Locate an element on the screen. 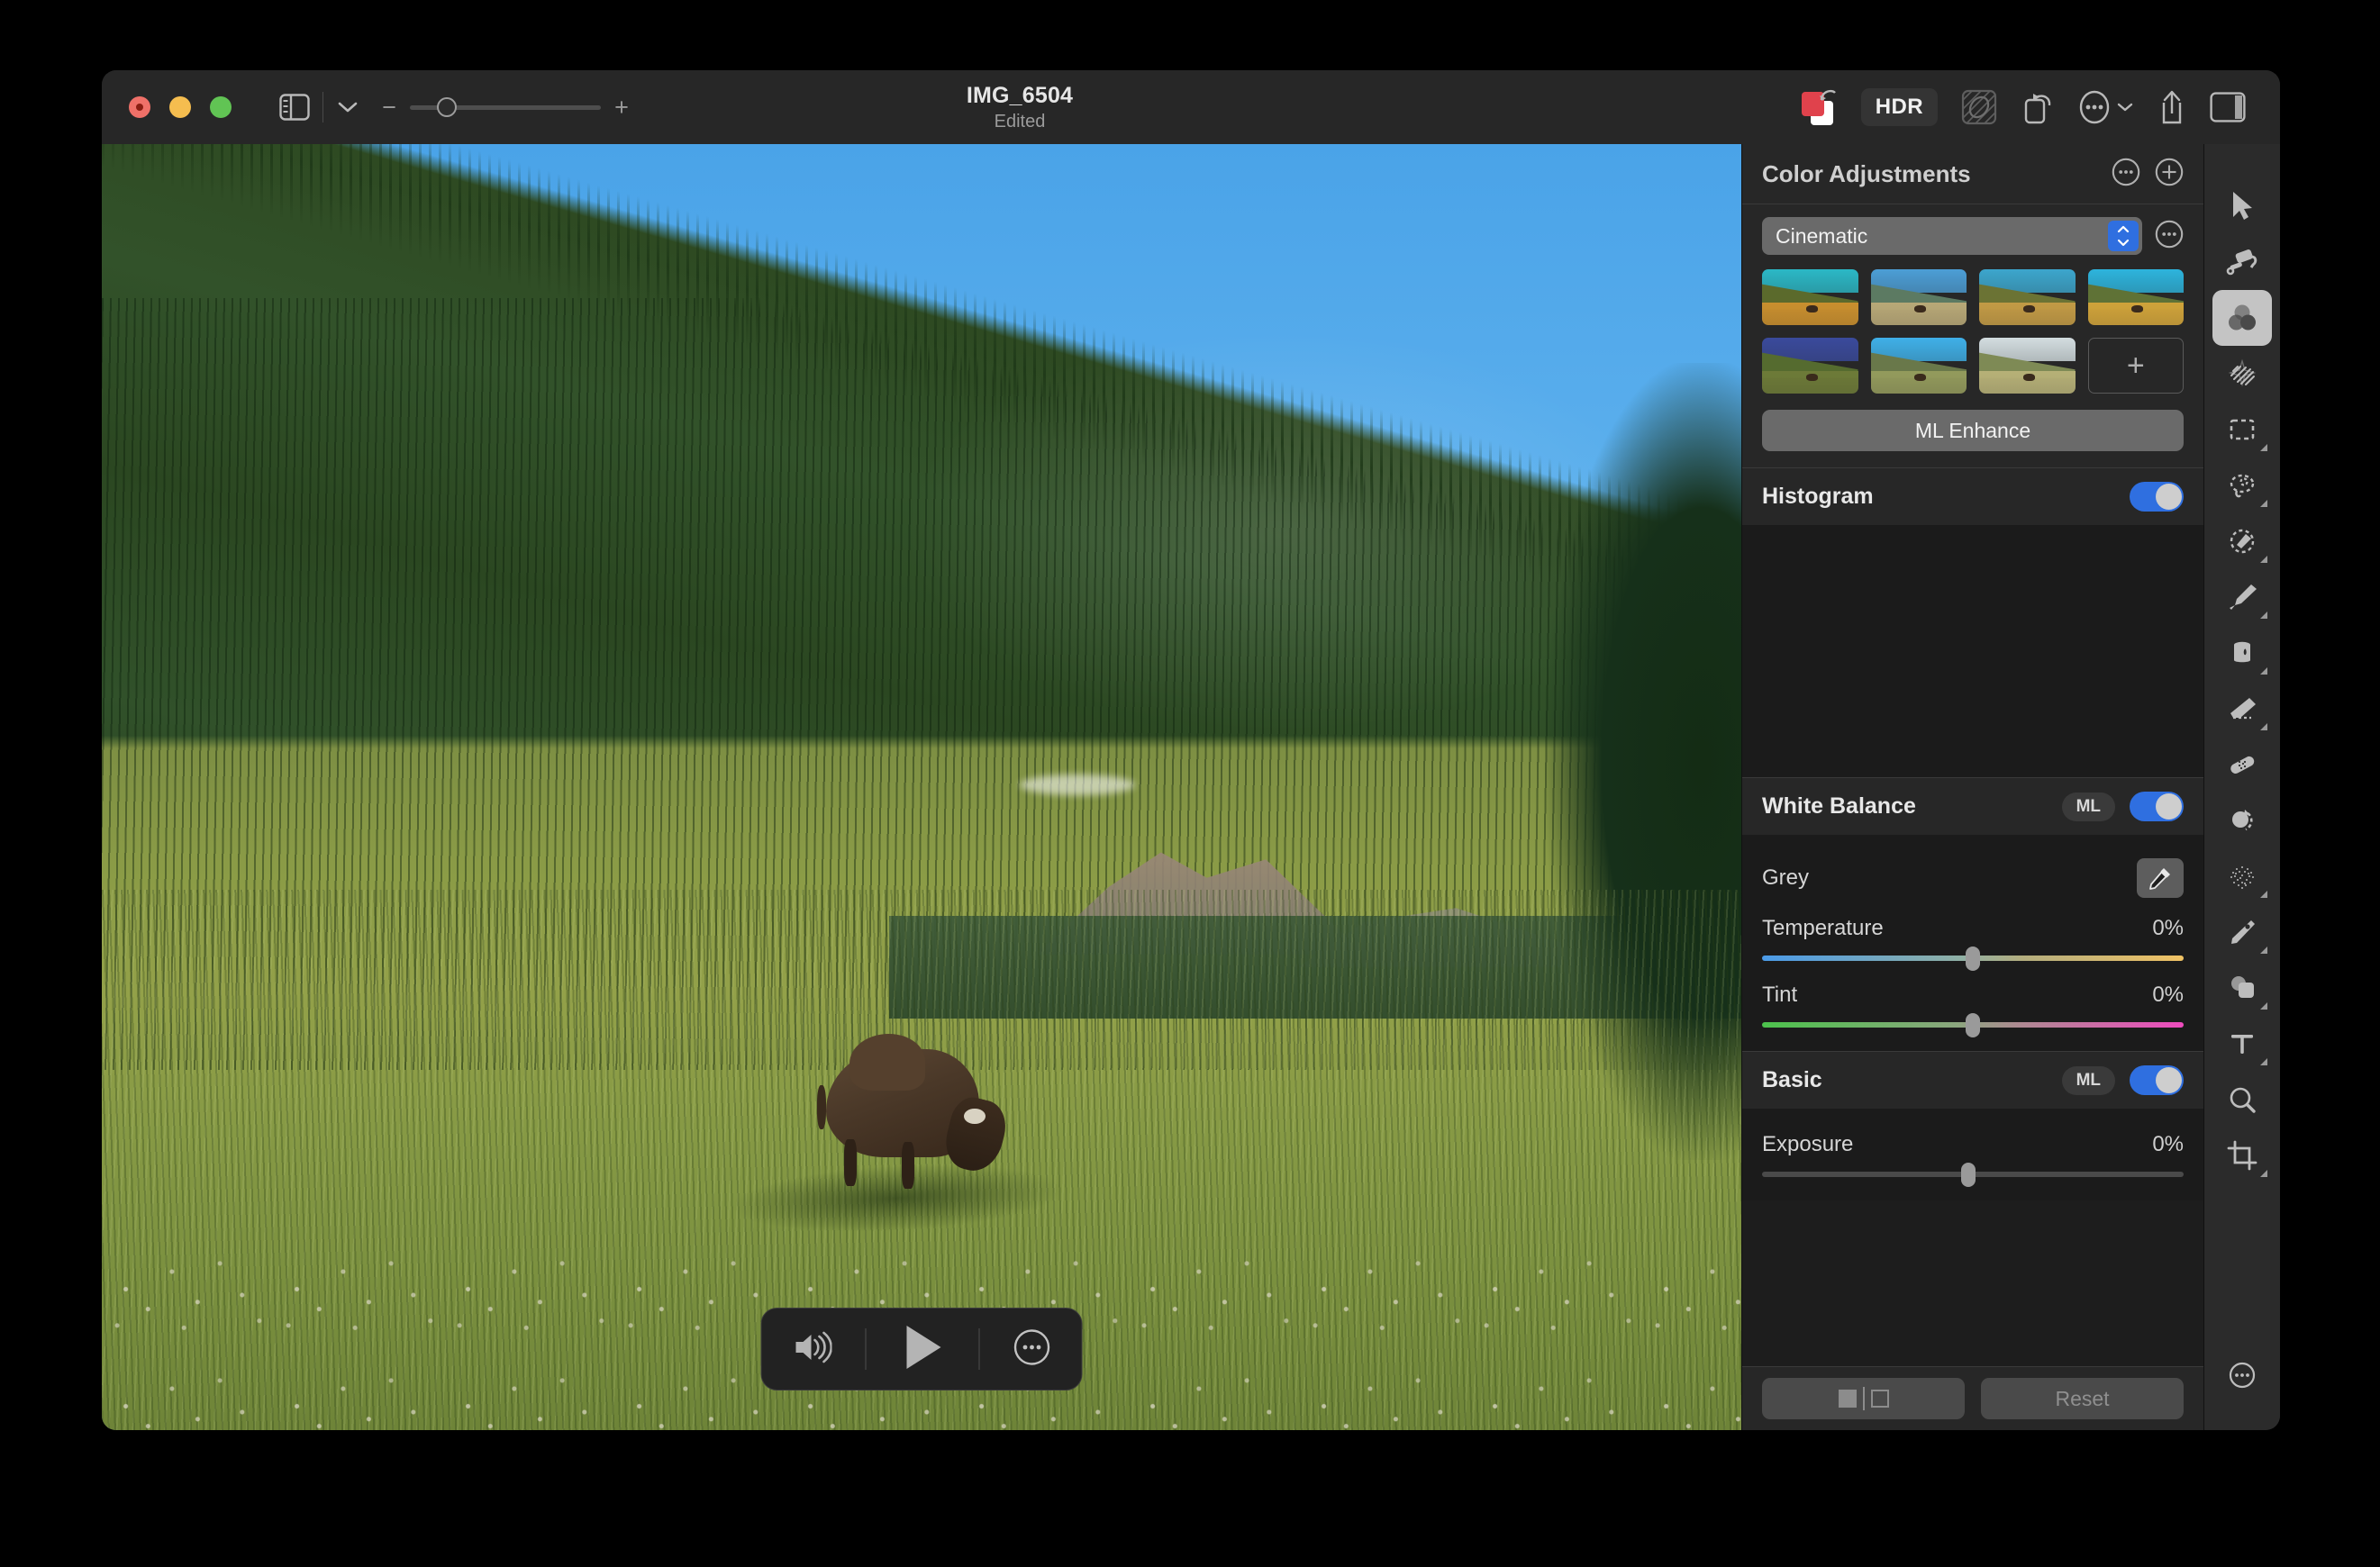 The image size is (2380, 1567). paint-bucket-icon is located at coordinates (2242, 653).